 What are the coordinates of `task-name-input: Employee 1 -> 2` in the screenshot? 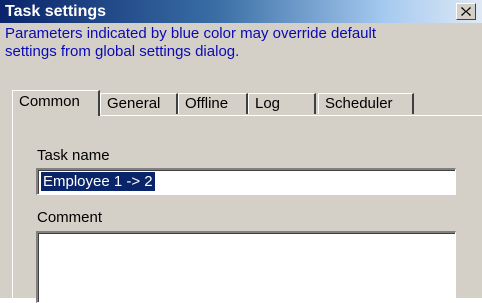 It's located at (246, 181).